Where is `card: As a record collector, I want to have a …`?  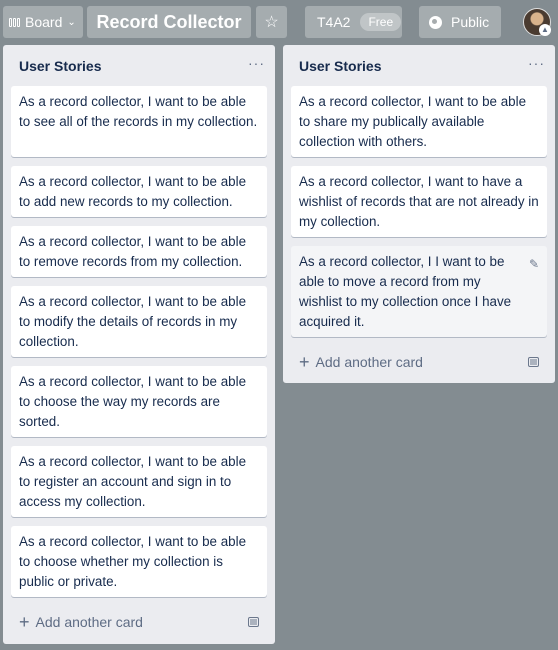 card: As a record collector, I want to have a … is located at coordinates (419, 201).